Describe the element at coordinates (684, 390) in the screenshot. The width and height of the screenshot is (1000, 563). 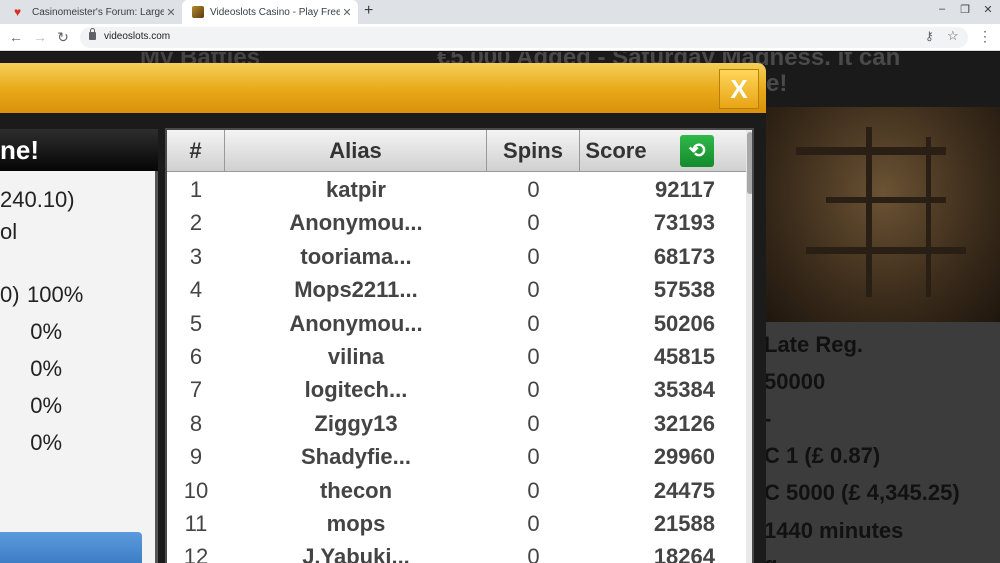
I see `score-cell: 35384` at that location.